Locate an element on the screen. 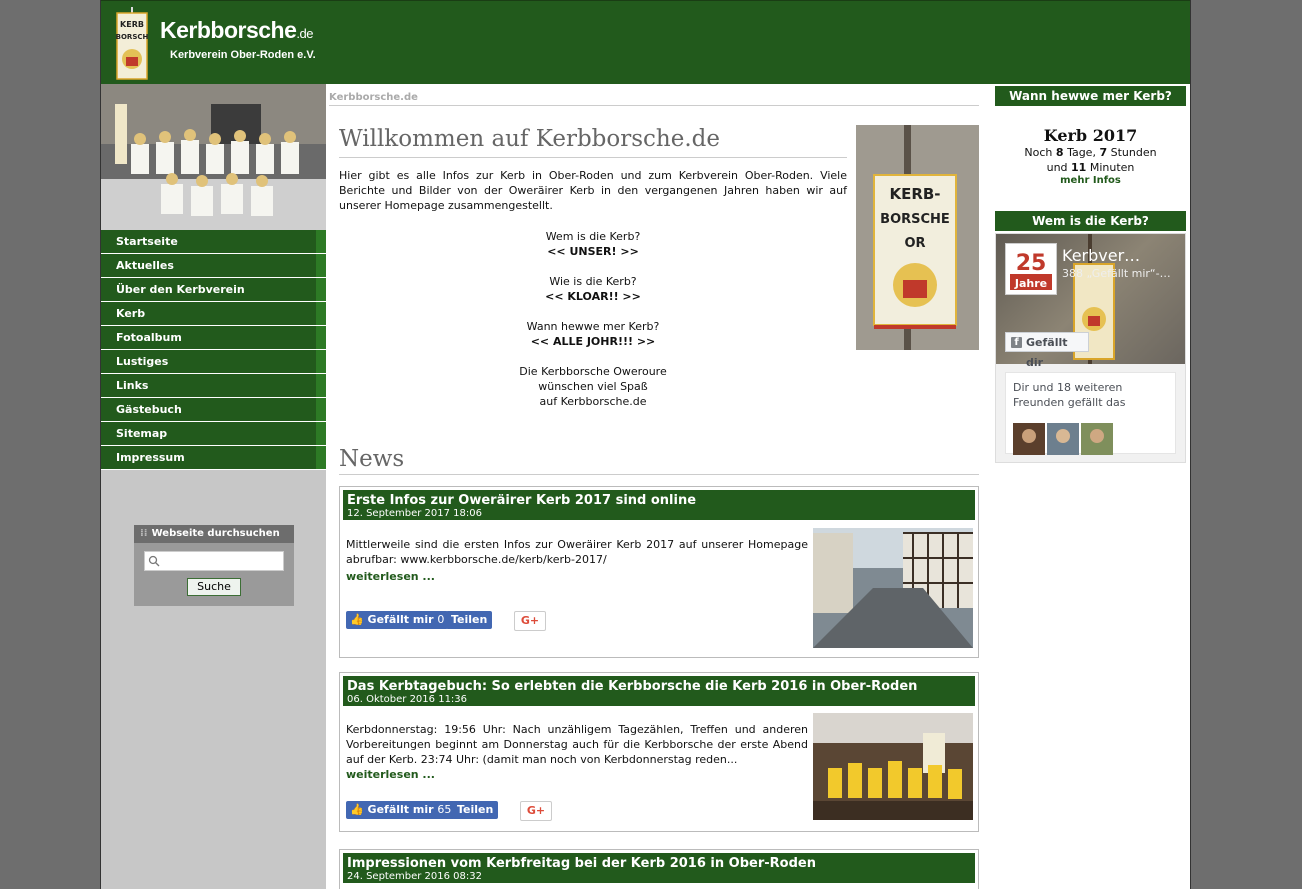 The width and height of the screenshot is (1302, 889). kerb-flag-photo: KERB- BORSCHE OR is located at coordinates (917, 237).